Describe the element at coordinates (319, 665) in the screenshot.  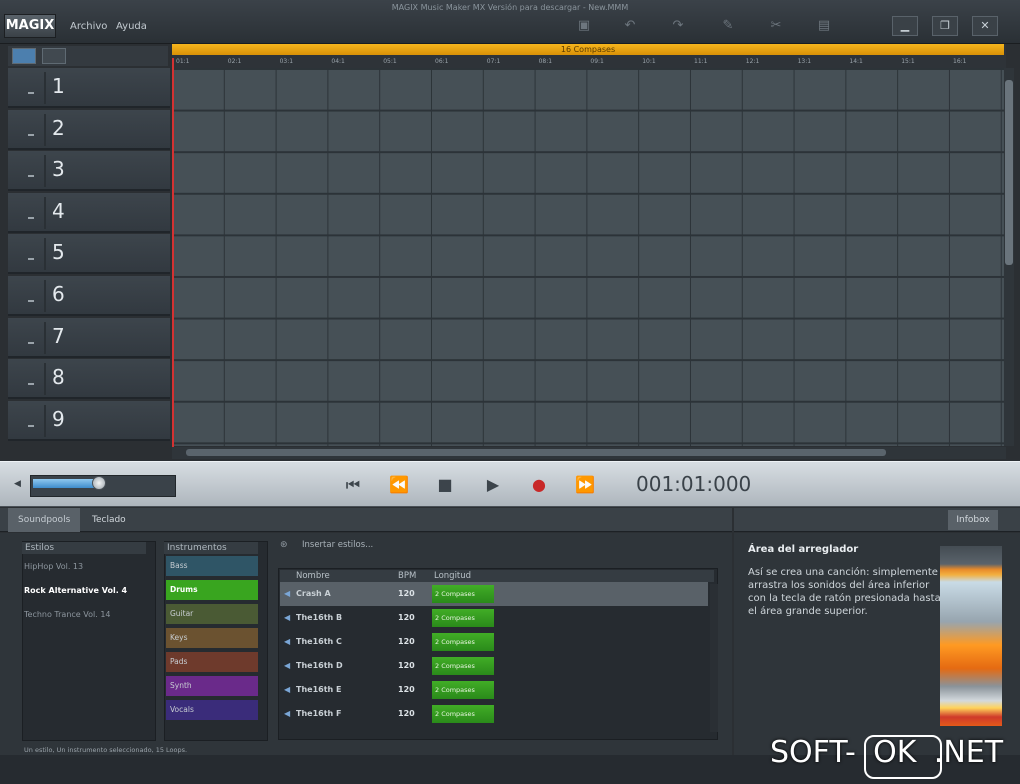
I see `loop-name: The16th D` at that location.